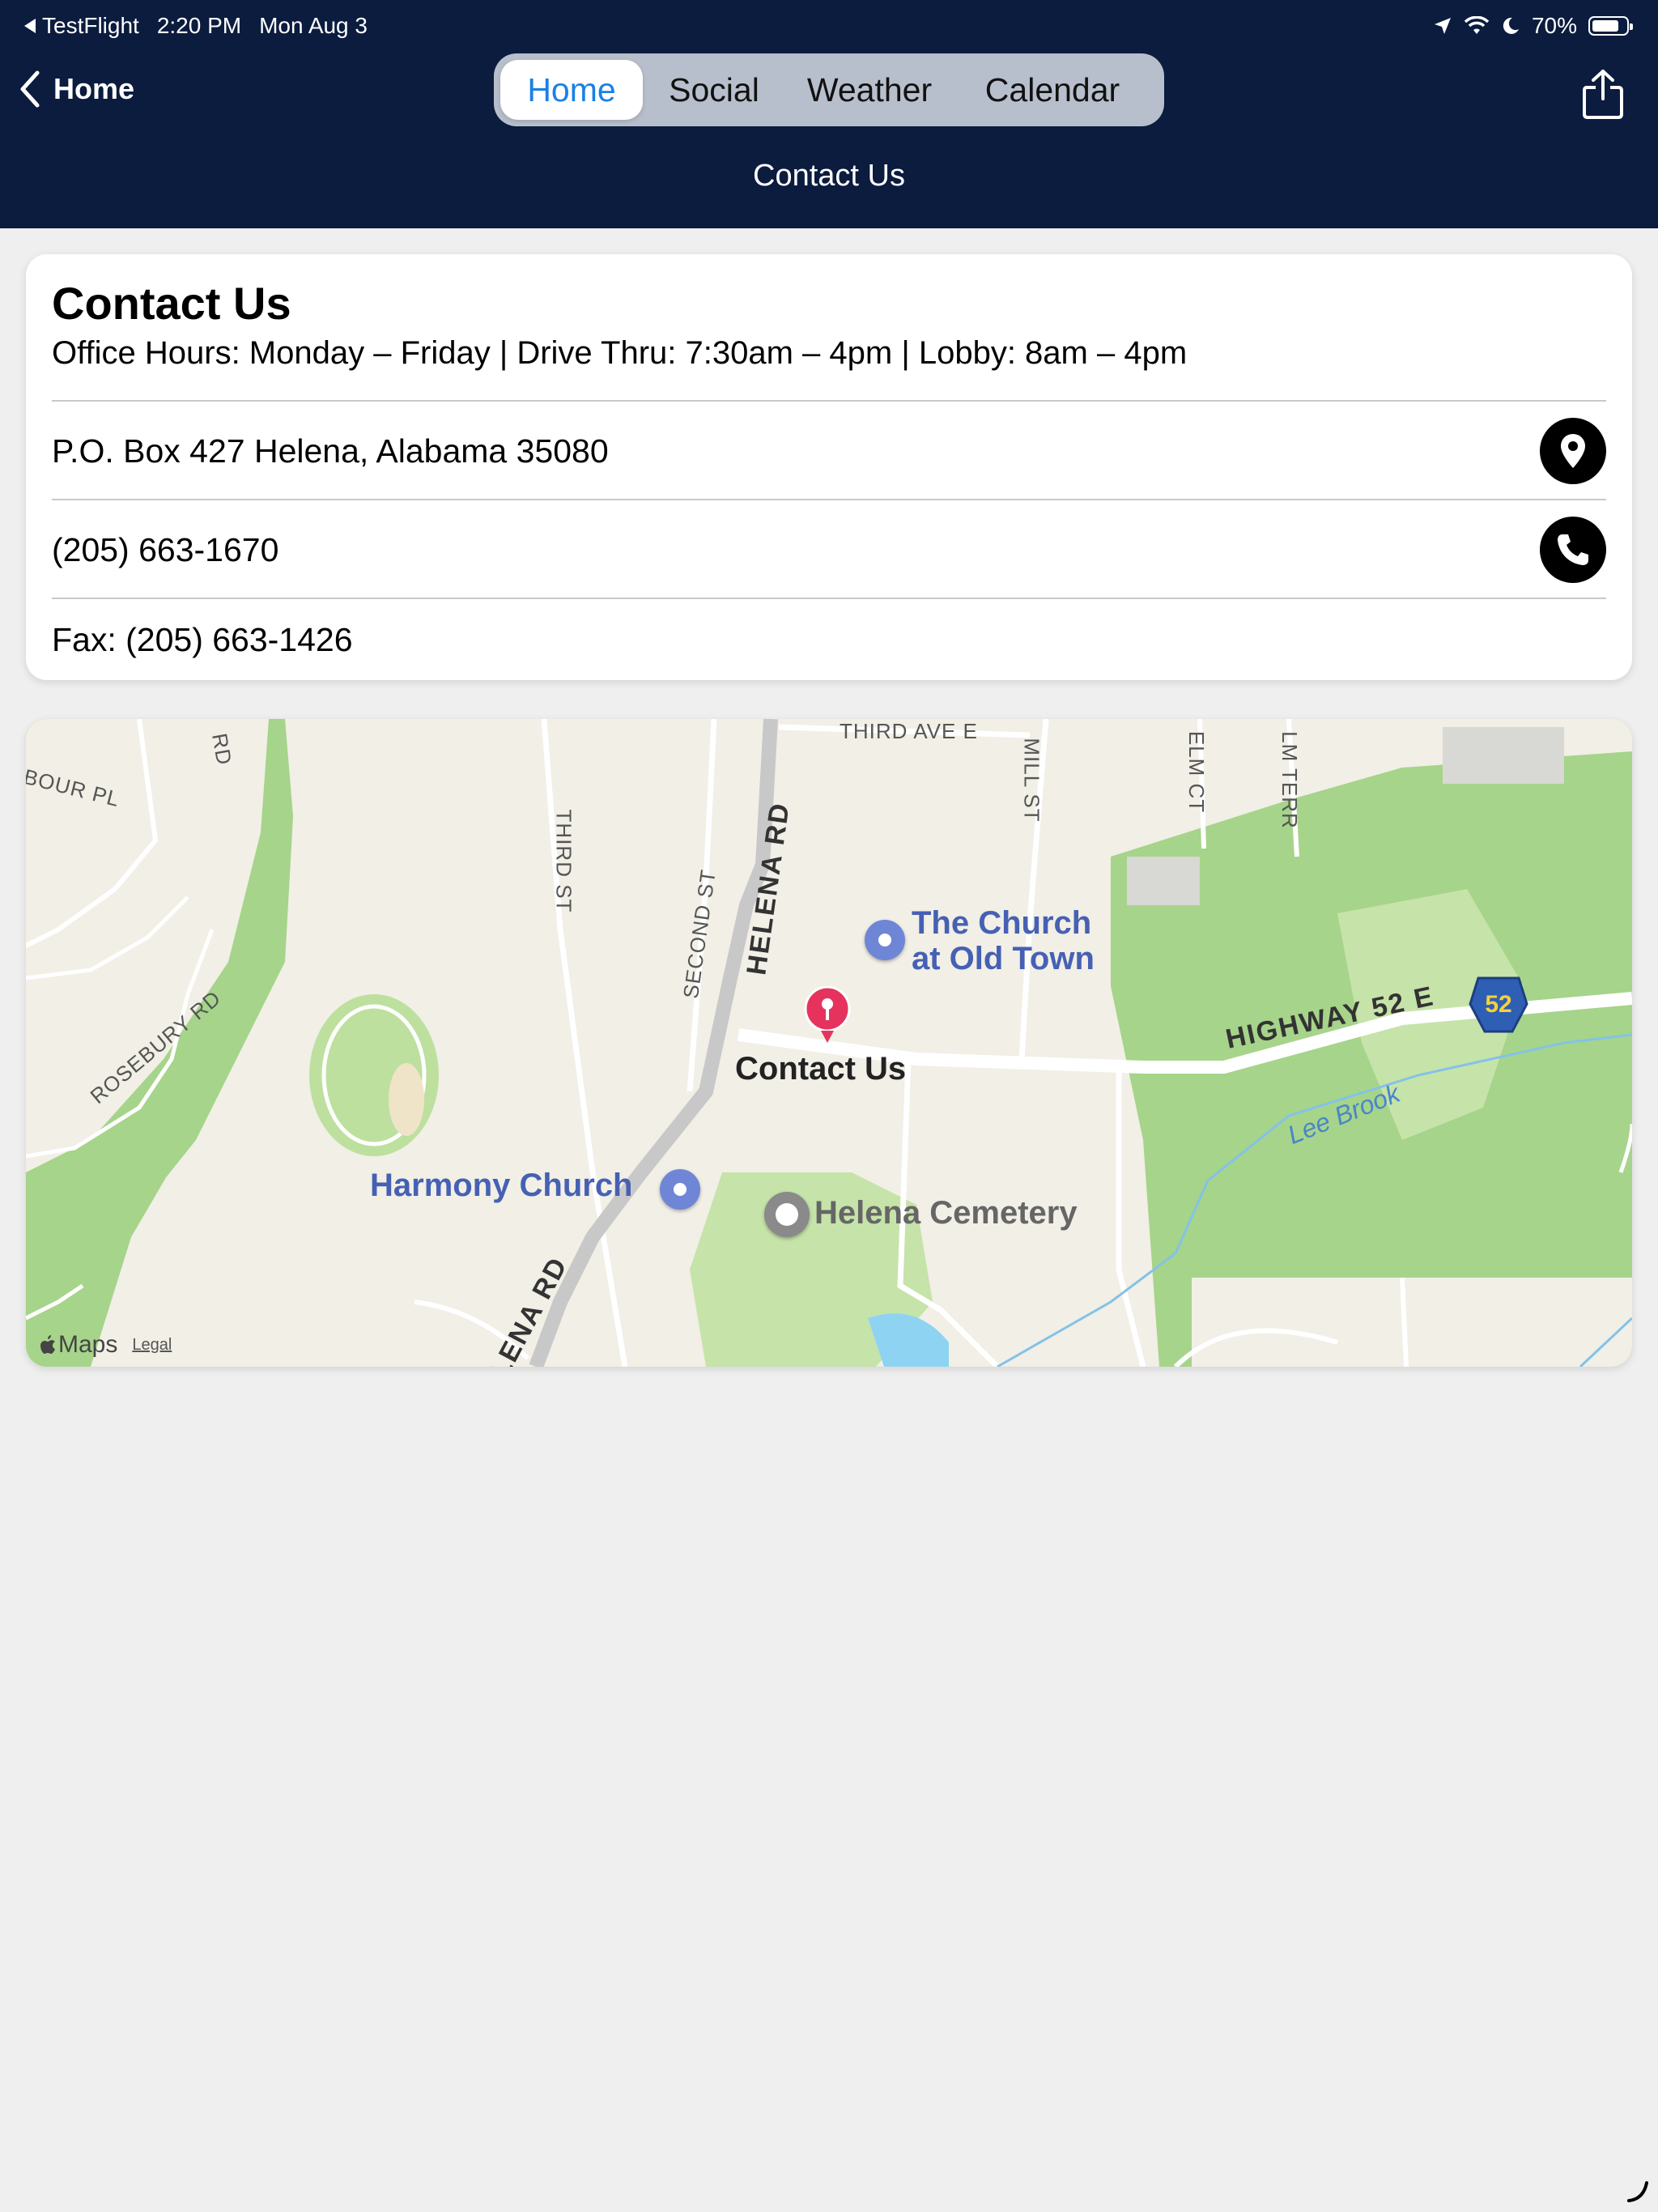 This screenshot has width=1658, height=2212. I want to click on pin-label-contact-us: Contact Us, so click(821, 1069).